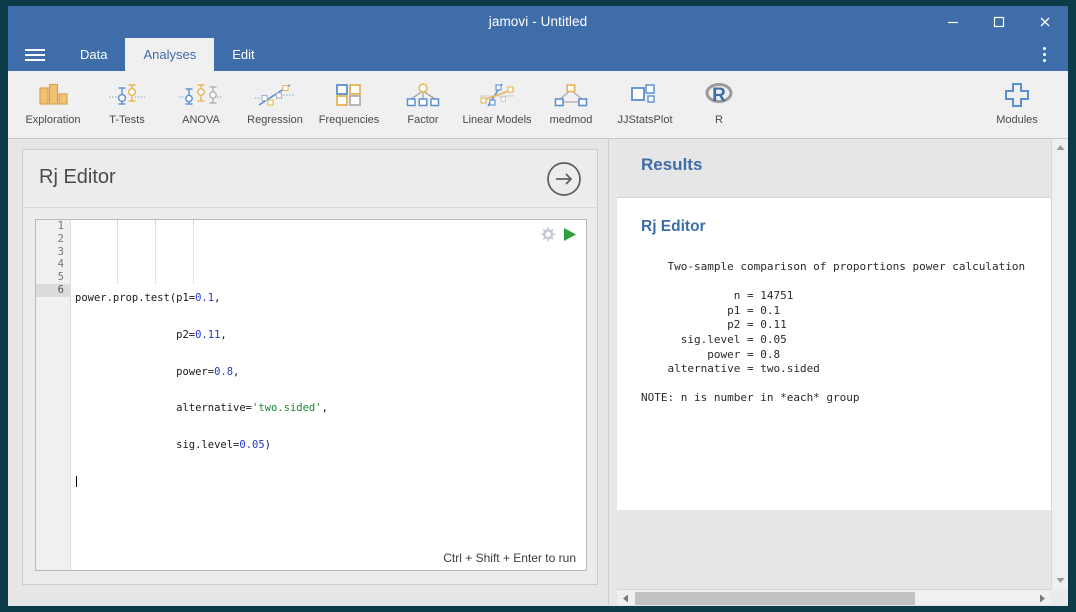  I want to click on scroll-down-button, so click(1060, 580).